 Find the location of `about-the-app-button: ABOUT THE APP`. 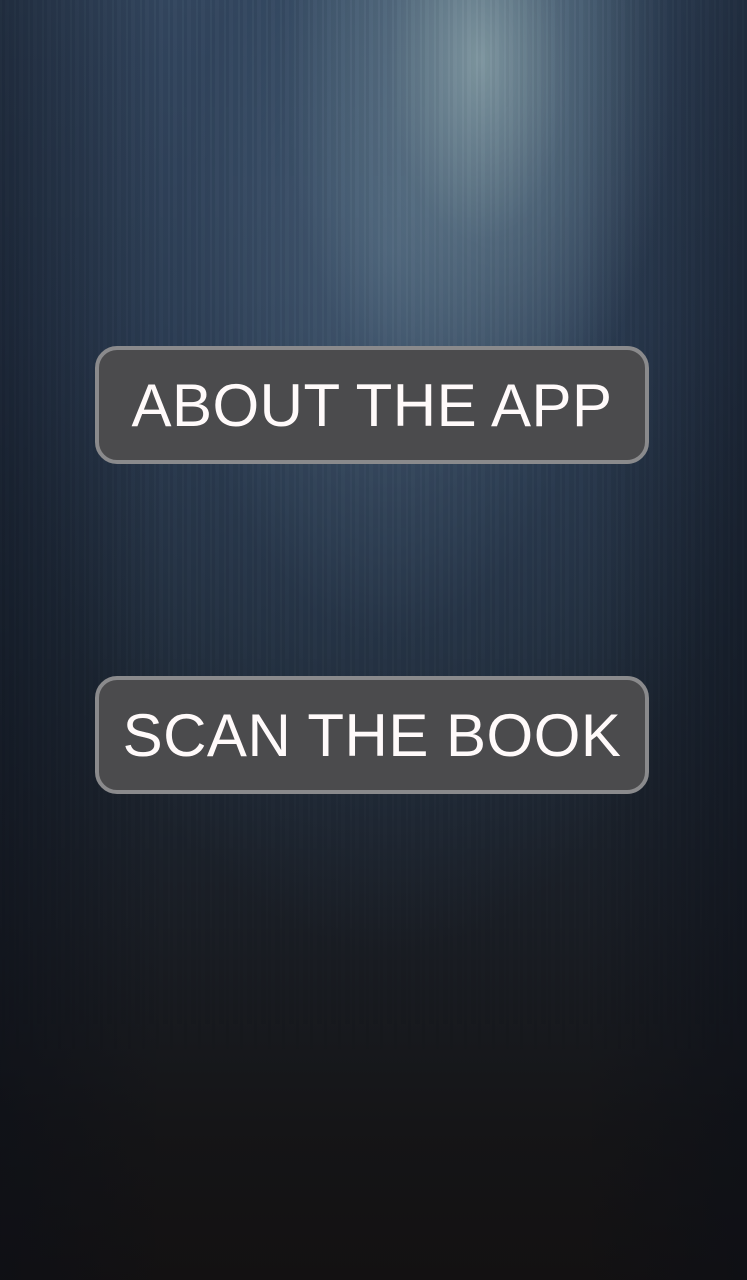

about-the-app-button: ABOUT THE APP is located at coordinates (372, 405).